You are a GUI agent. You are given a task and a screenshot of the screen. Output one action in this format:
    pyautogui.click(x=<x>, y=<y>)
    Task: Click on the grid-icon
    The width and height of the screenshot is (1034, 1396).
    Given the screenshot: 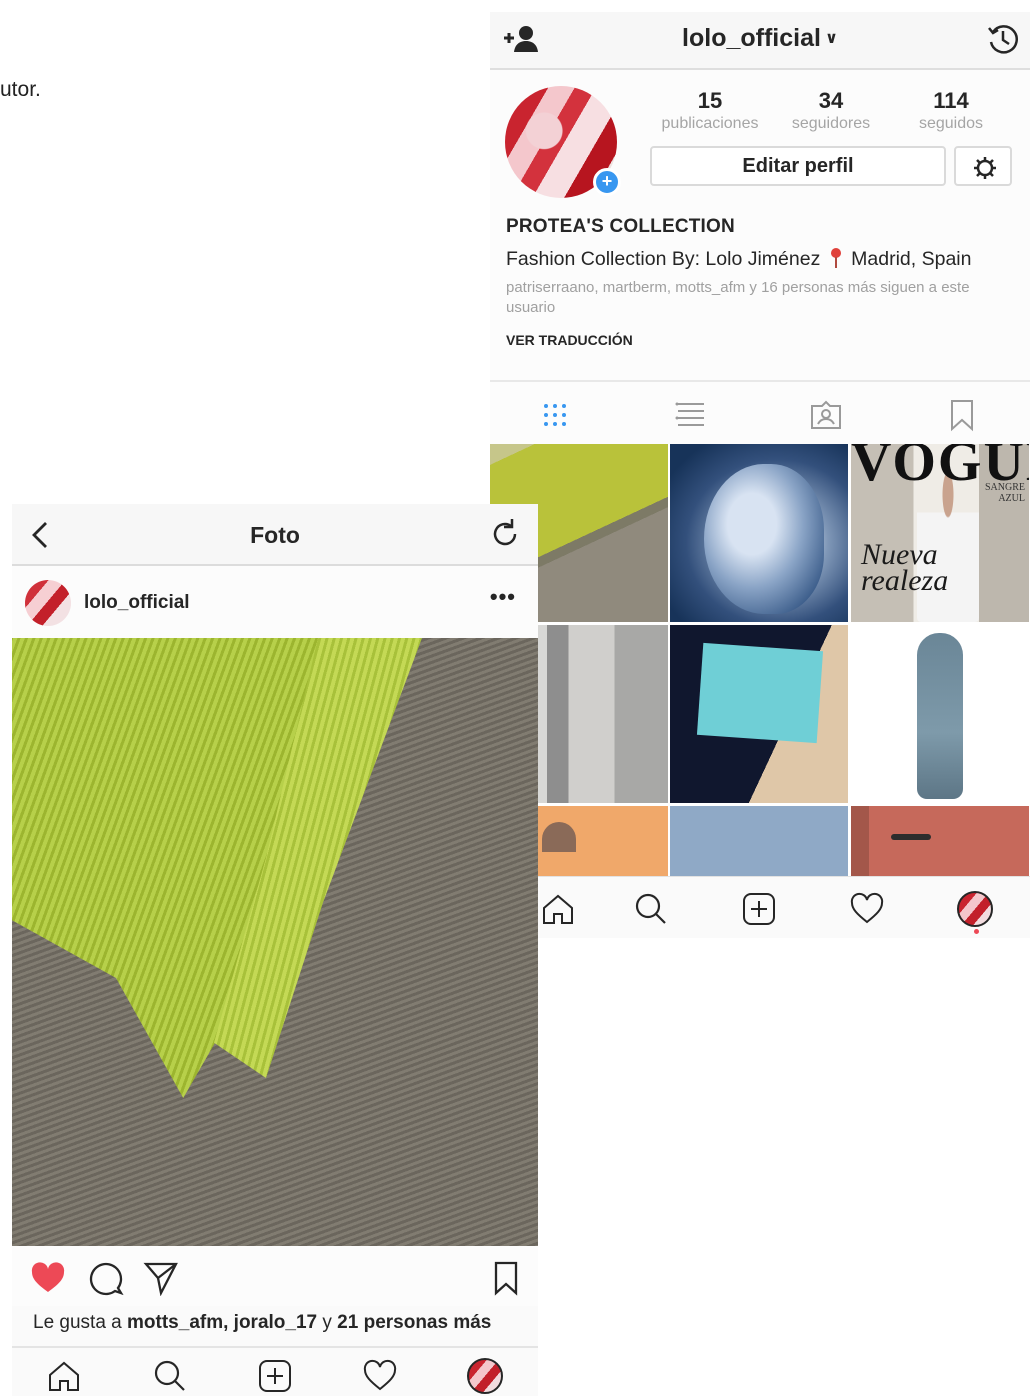 What is the action you would take?
    pyautogui.click(x=555, y=415)
    